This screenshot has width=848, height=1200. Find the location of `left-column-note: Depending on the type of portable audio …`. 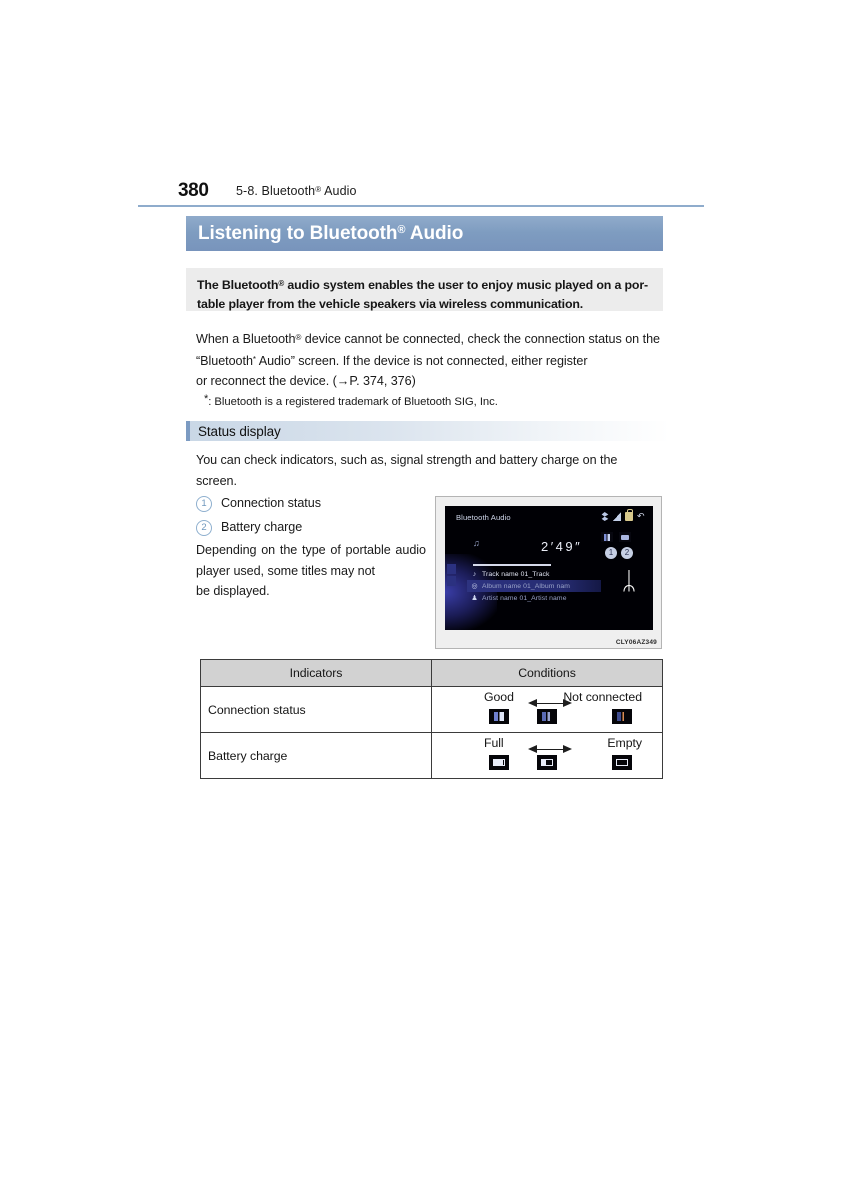

left-column-note: Depending on the type of portable audio … is located at coordinates (311, 571).